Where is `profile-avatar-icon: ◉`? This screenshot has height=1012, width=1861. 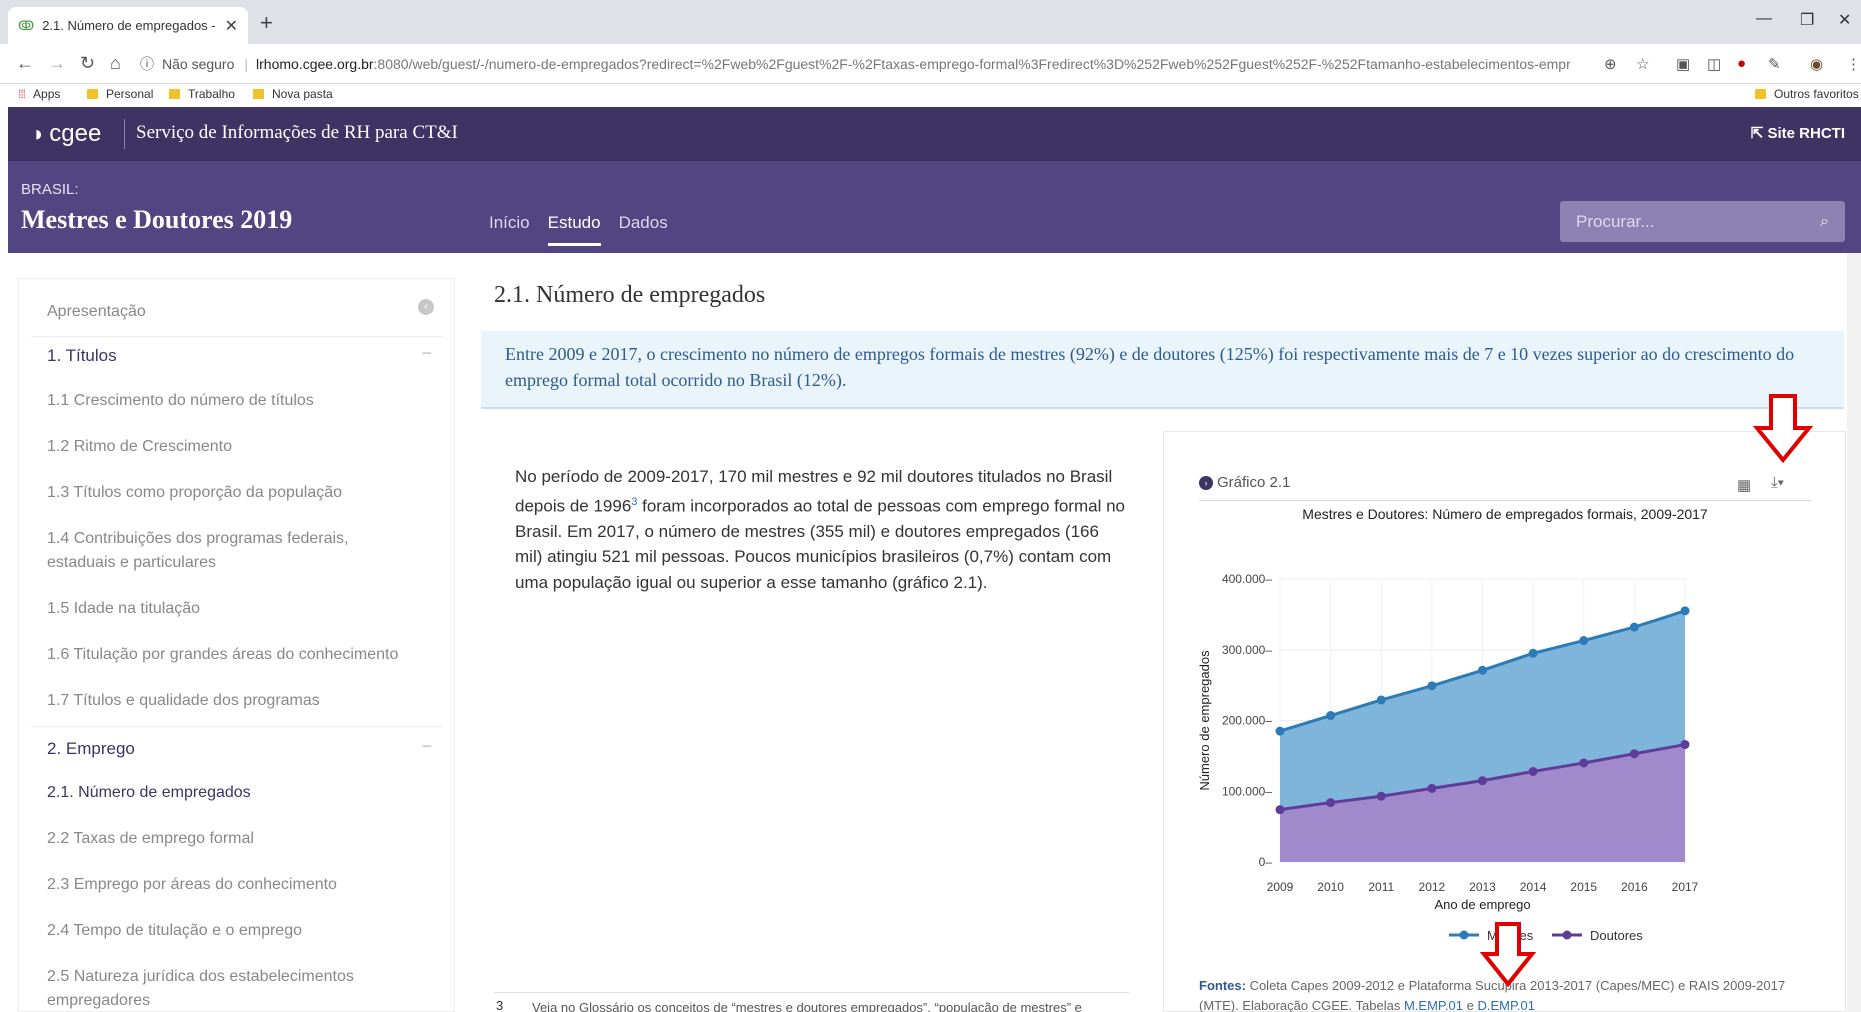 profile-avatar-icon: ◉ is located at coordinates (1816, 64).